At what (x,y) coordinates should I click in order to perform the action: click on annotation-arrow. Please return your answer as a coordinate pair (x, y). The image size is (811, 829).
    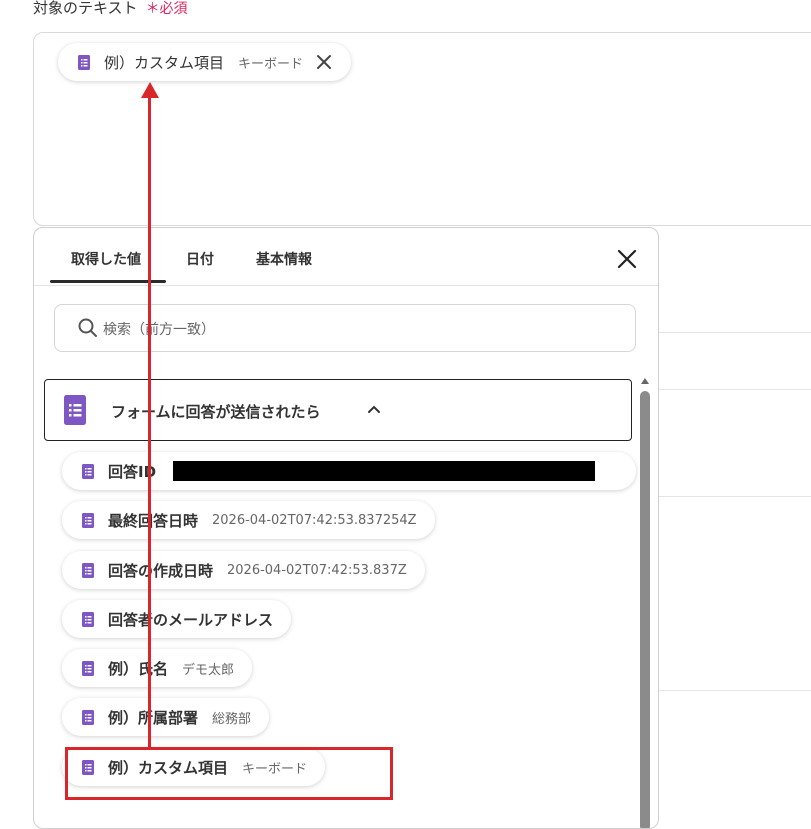
    Looking at the image, I should click on (149, 422).